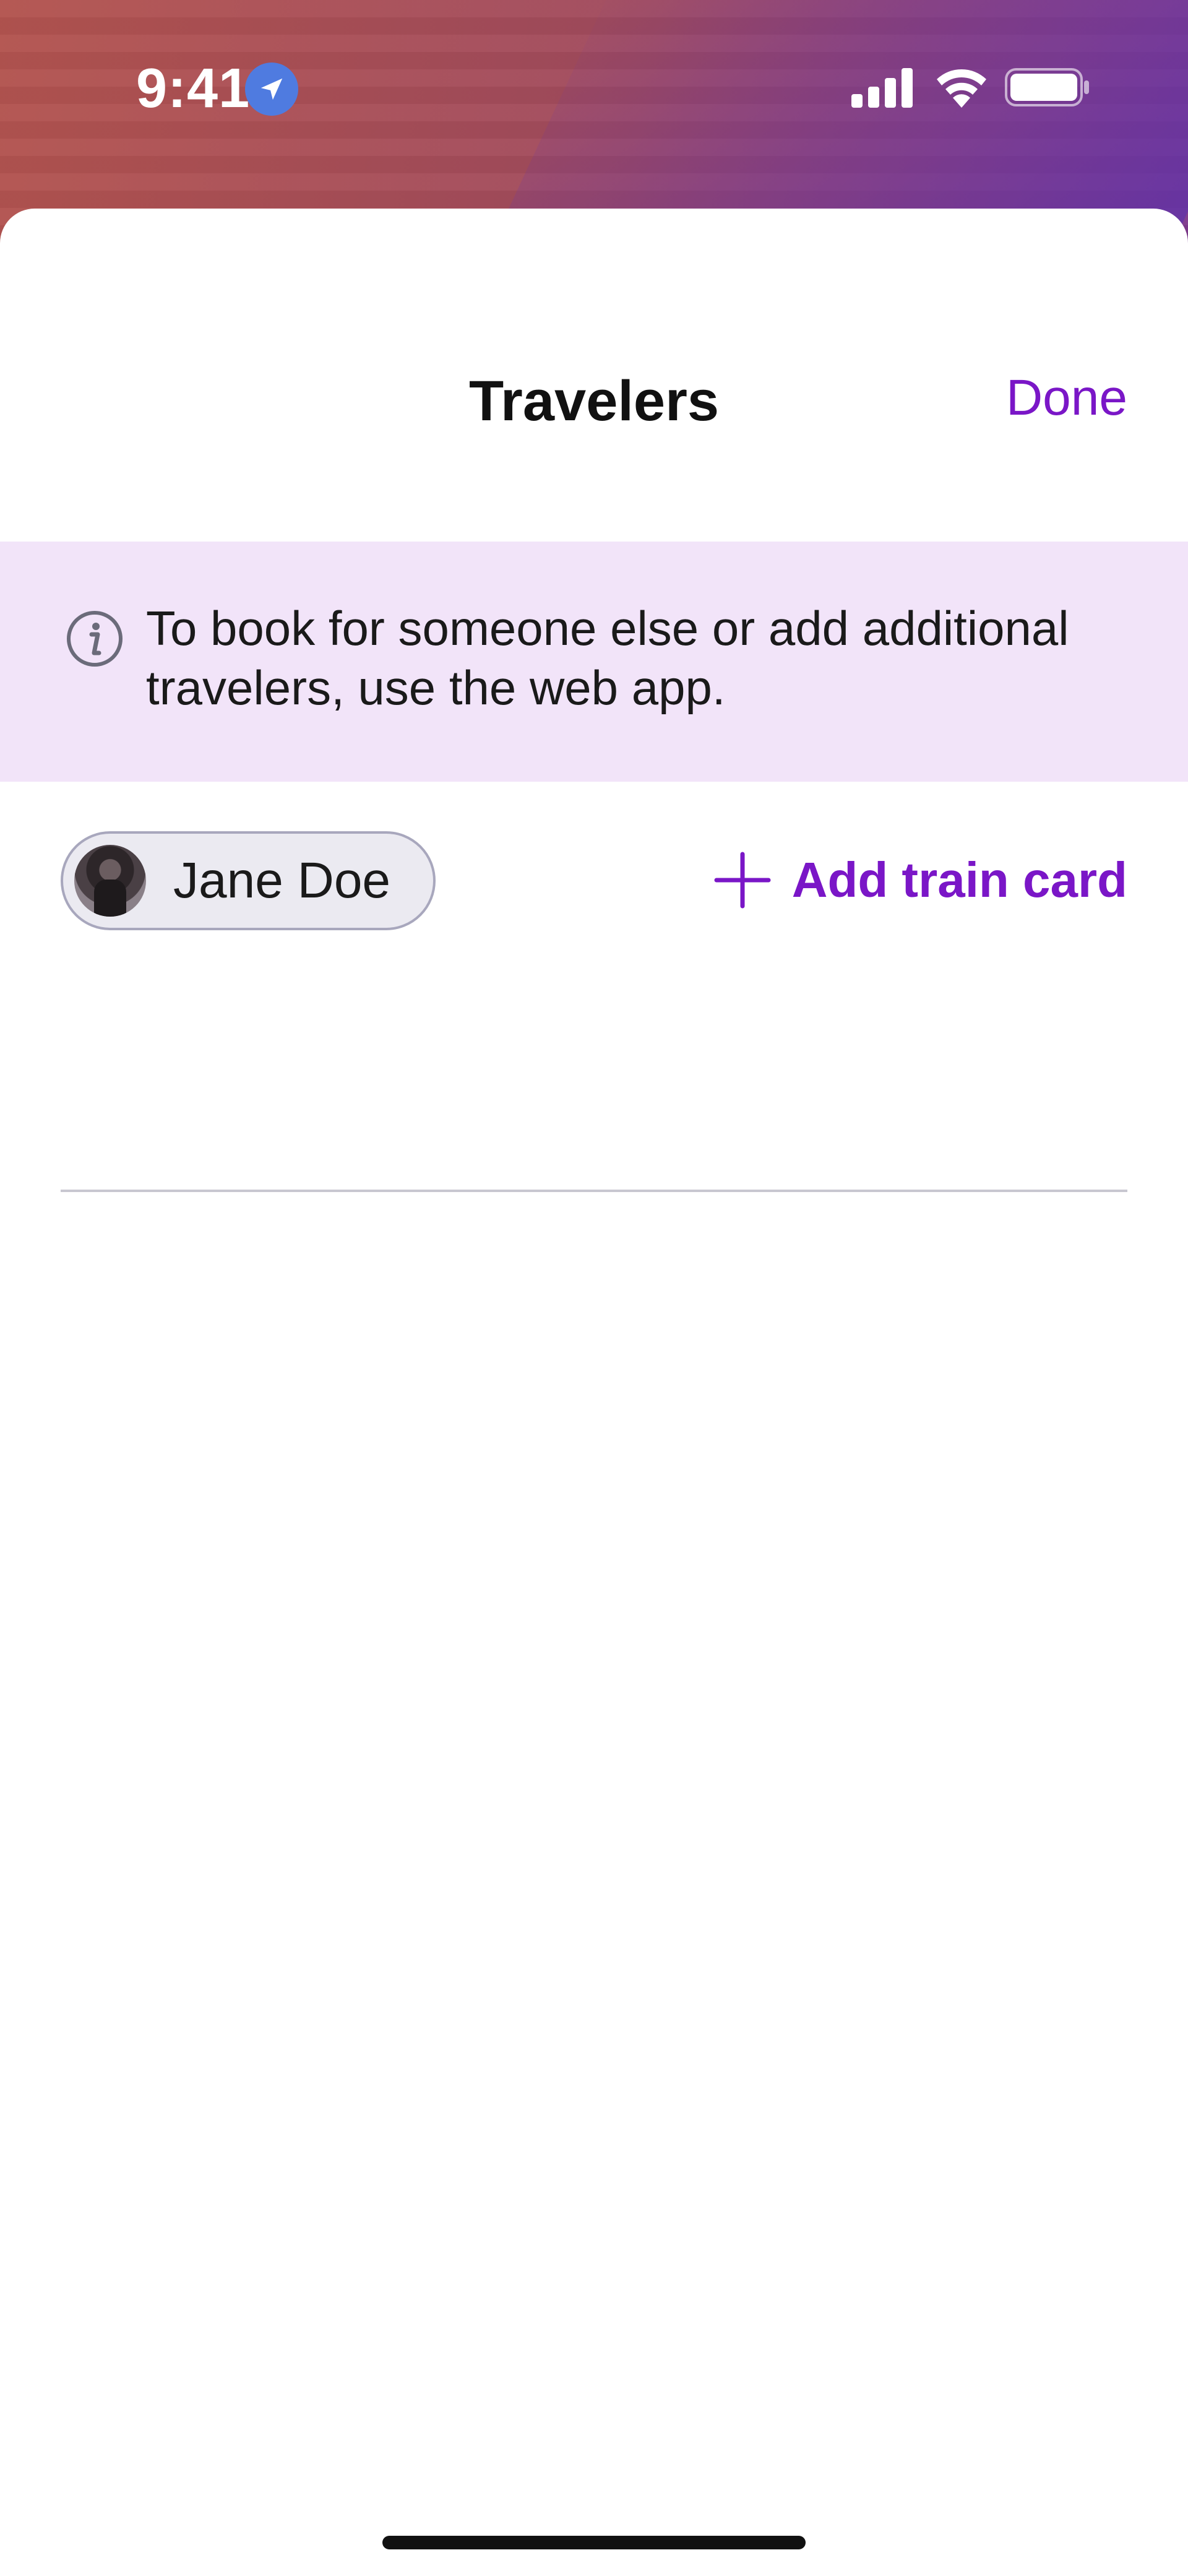 This screenshot has width=1188, height=2576. Describe the element at coordinates (110, 881) in the screenshot. I see `avatar` at that location.